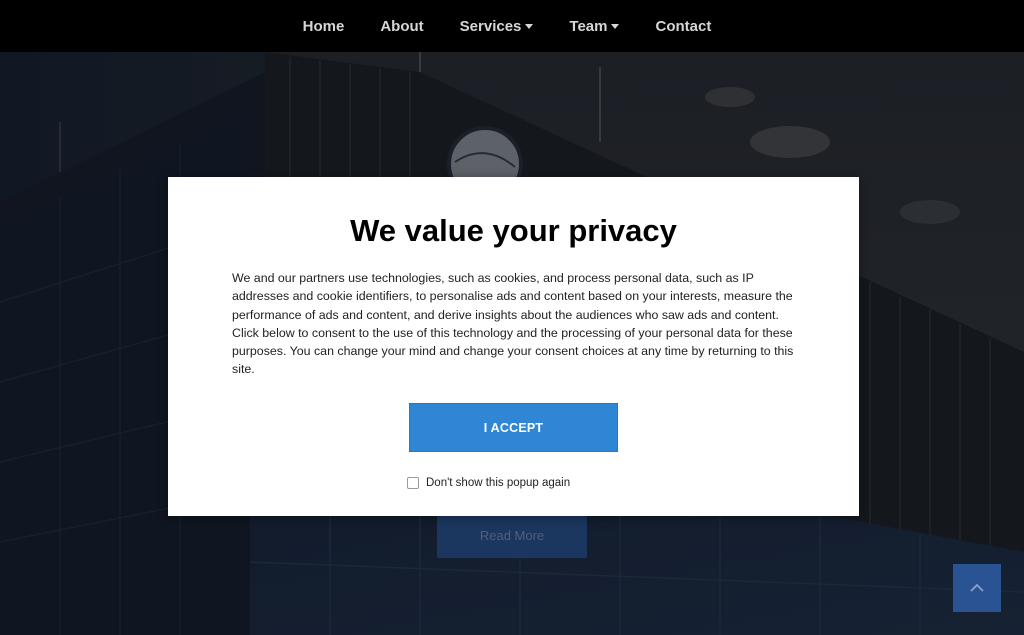  I want to click on nav-item-label: Services, so click(490, 26).